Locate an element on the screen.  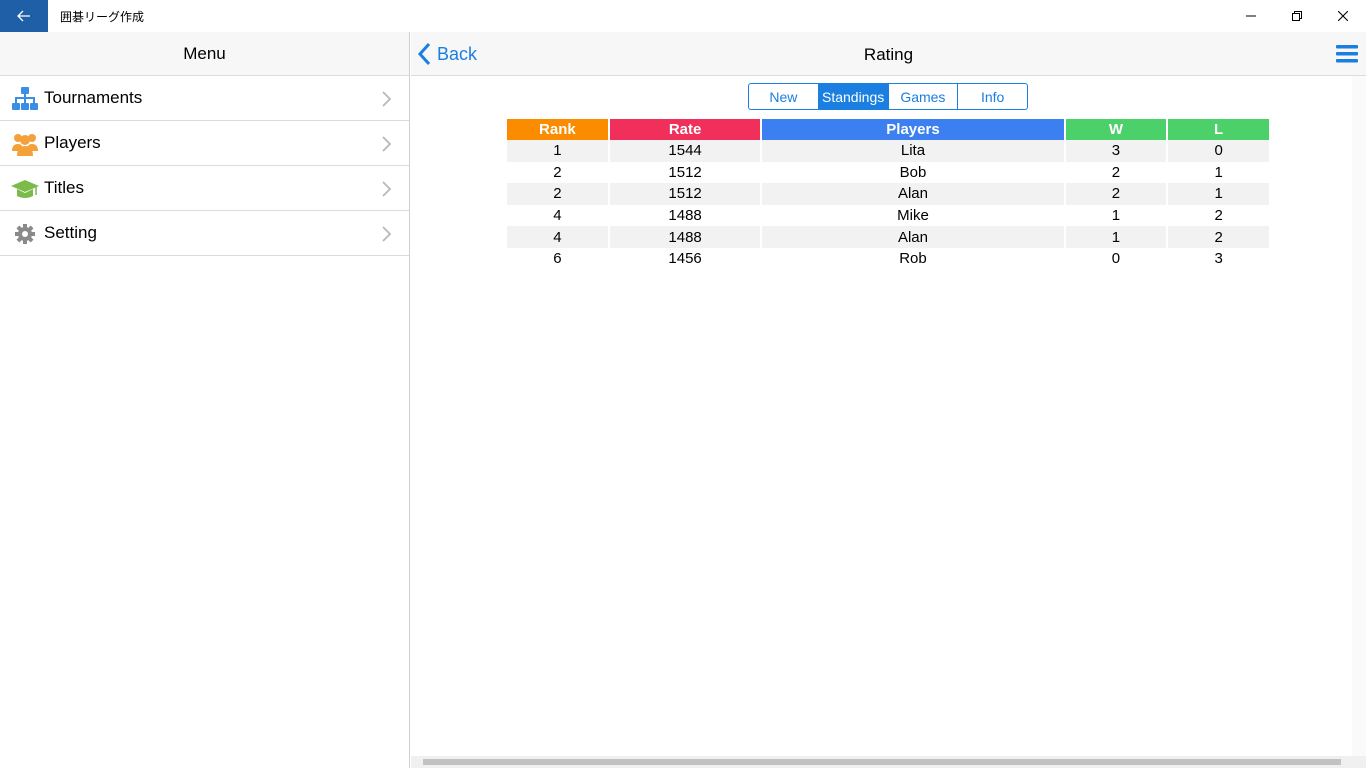
cell-player: Lita is located at coordinates (913, 151).